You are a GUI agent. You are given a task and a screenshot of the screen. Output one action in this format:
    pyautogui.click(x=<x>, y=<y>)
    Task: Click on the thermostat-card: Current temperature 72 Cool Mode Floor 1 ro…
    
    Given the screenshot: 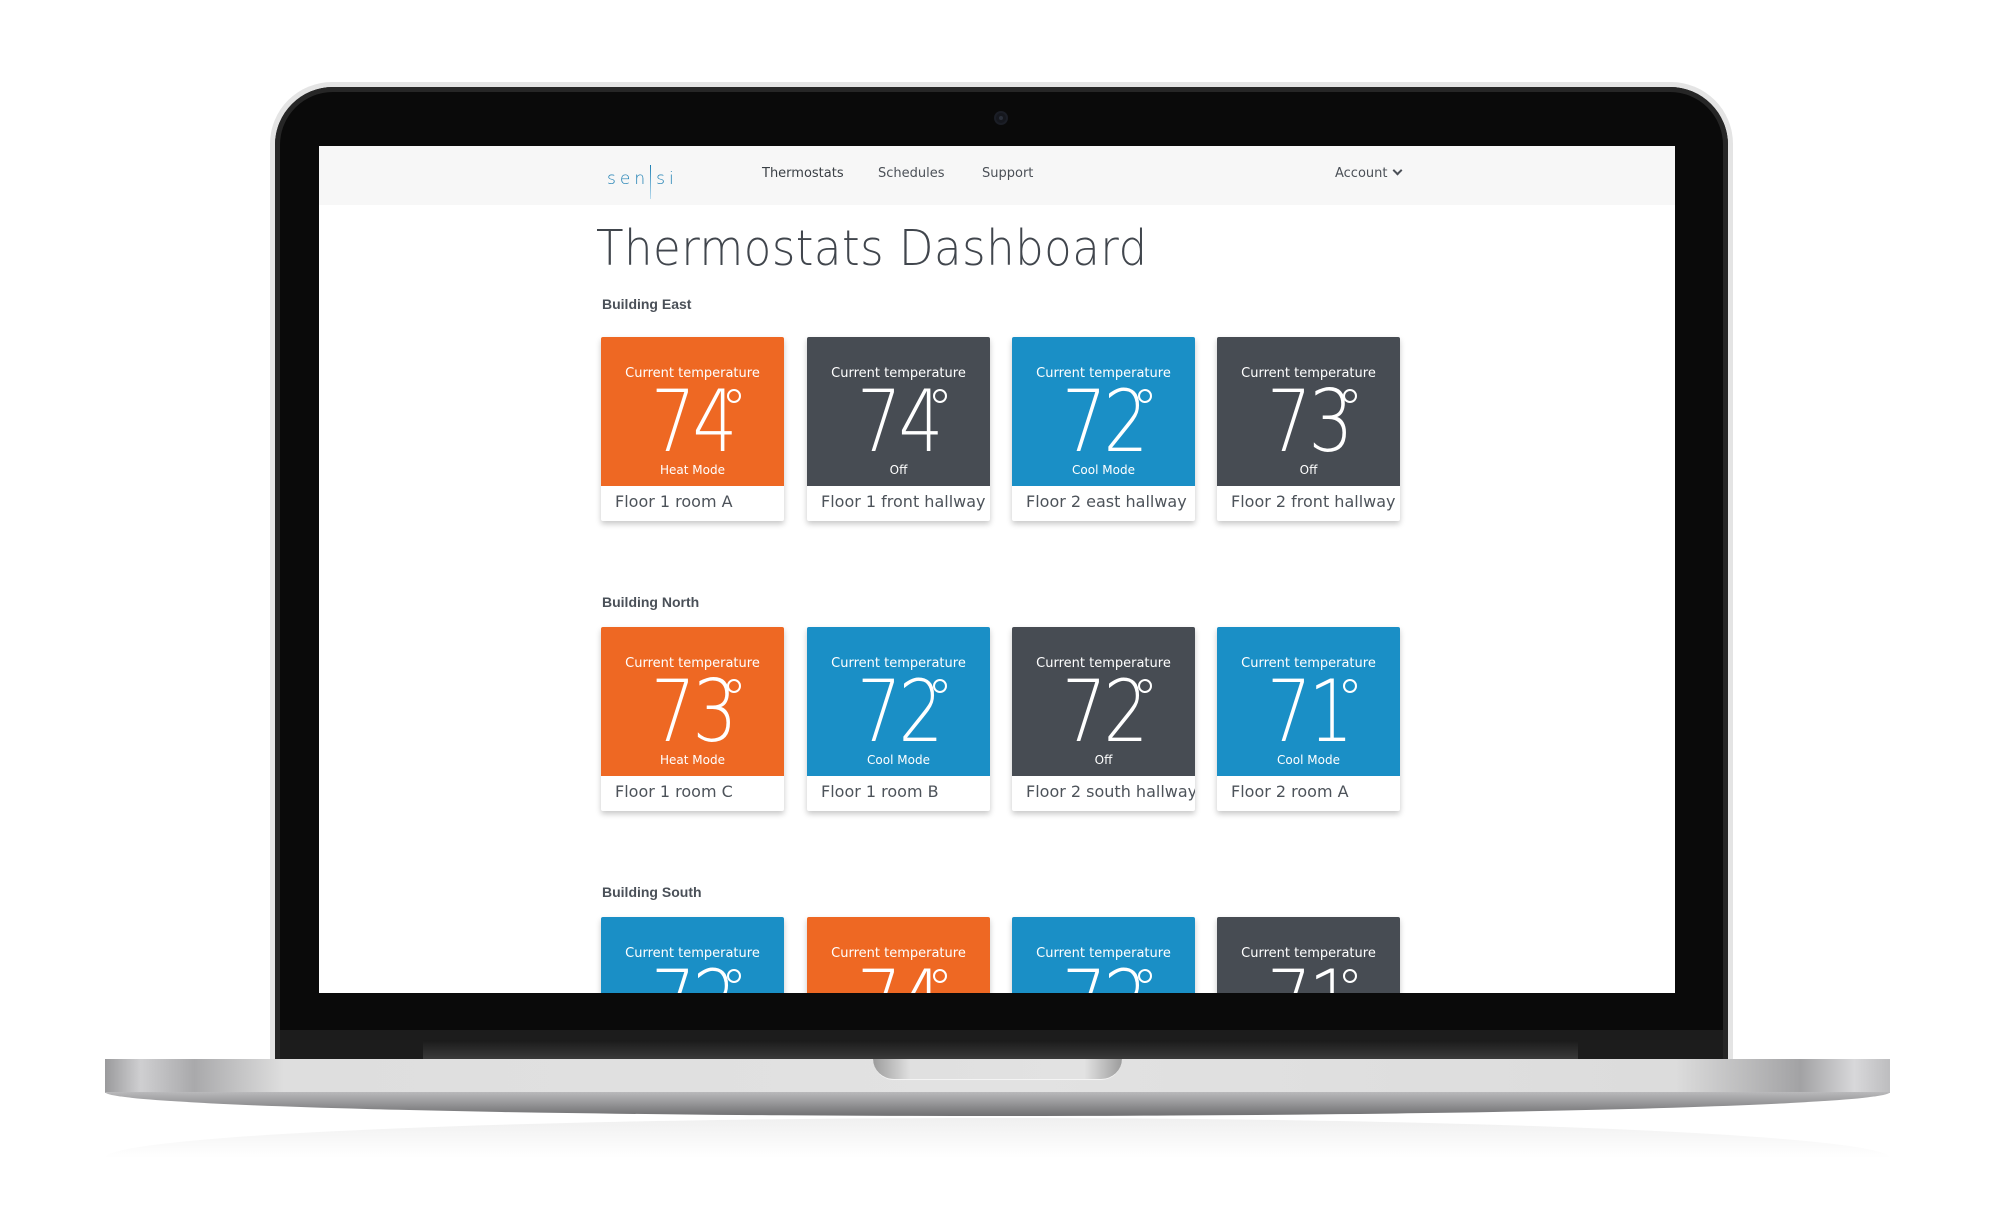 What is the action you would take?
    pyautogui.click(x=898, y=719)
    